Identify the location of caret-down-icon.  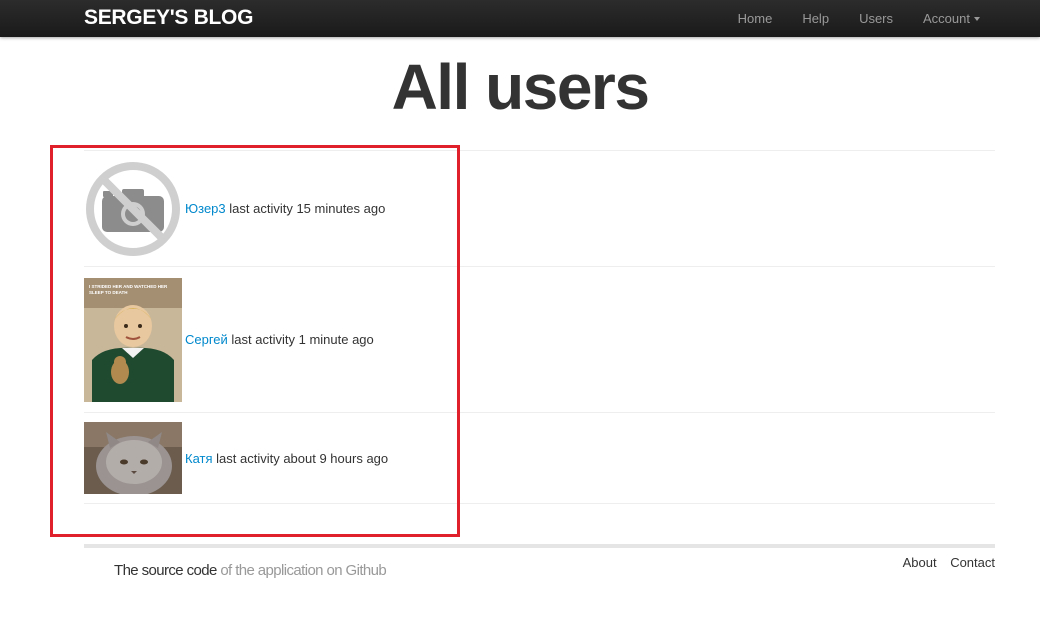
(977, 18).